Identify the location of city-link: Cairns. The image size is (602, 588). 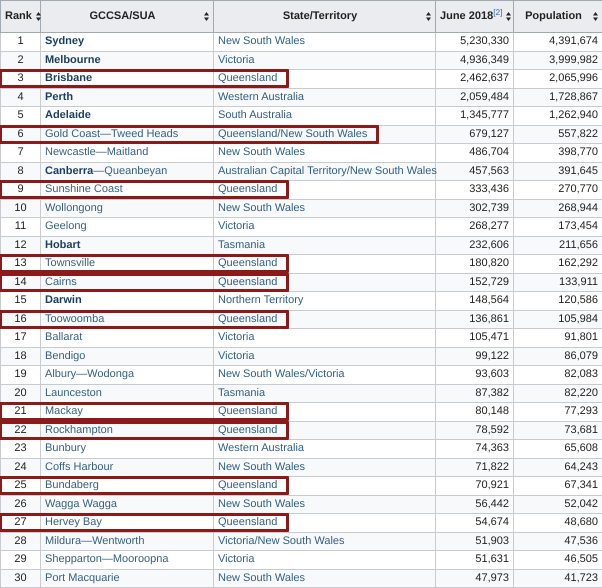
(61, 282).